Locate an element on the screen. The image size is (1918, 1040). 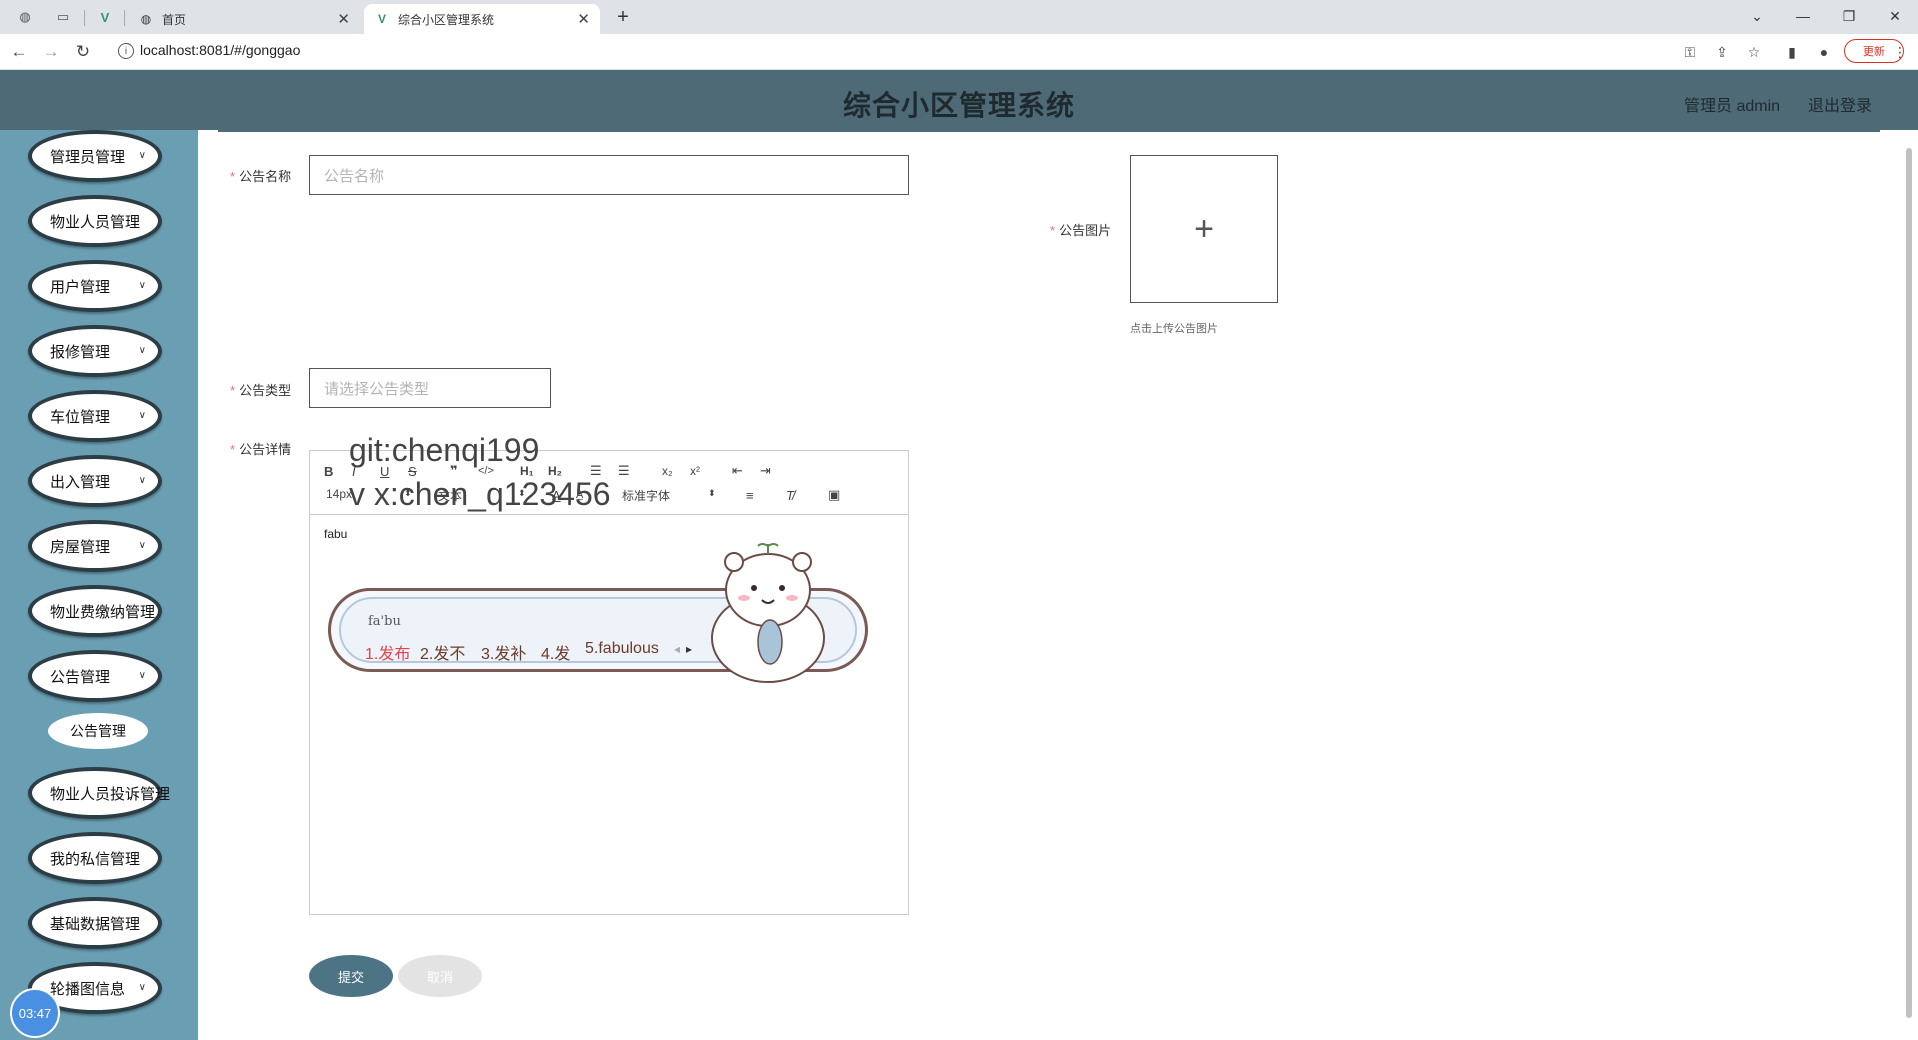
sidebar-item-repair: 报修管理 ∨ is located at coordinates (95, 351).